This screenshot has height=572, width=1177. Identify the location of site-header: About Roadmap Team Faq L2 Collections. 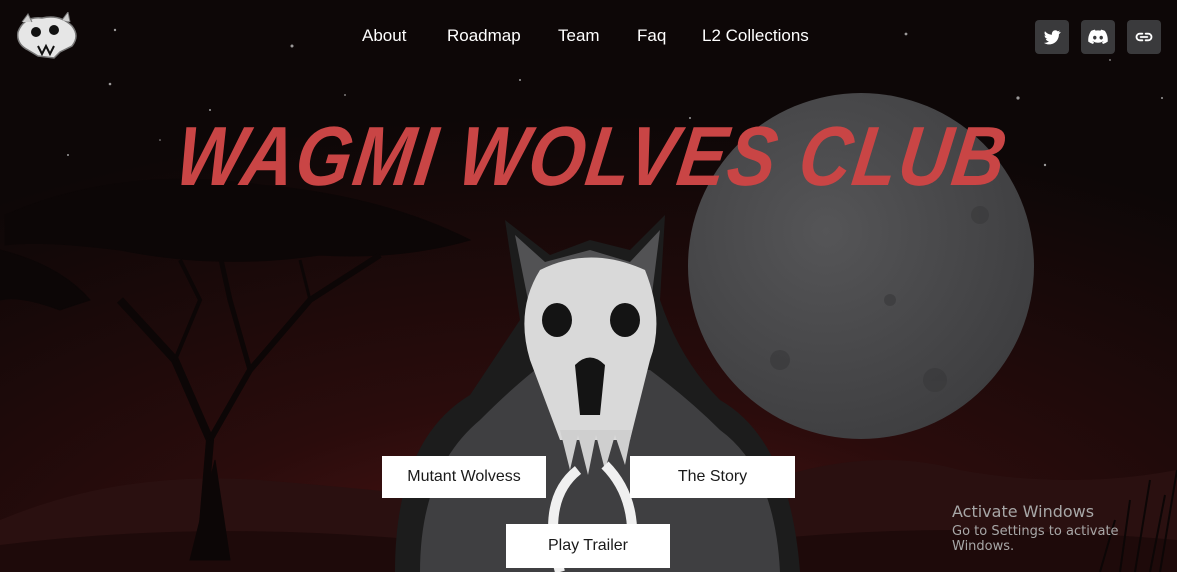
(588, 36).